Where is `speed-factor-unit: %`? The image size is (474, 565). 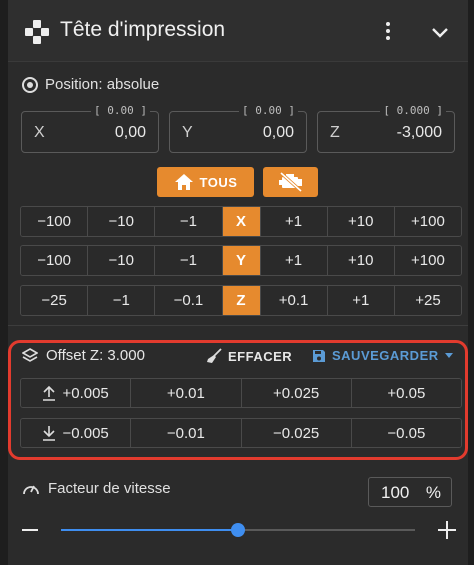 speed-factor-unit: % is located at coordinates (433, 492).